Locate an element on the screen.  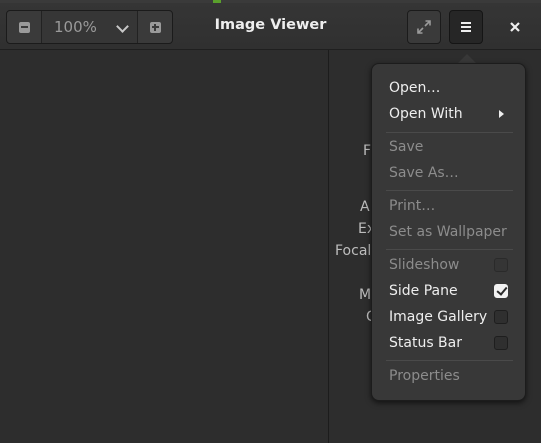
fullscreen-button is located at coordinates (424, 27).